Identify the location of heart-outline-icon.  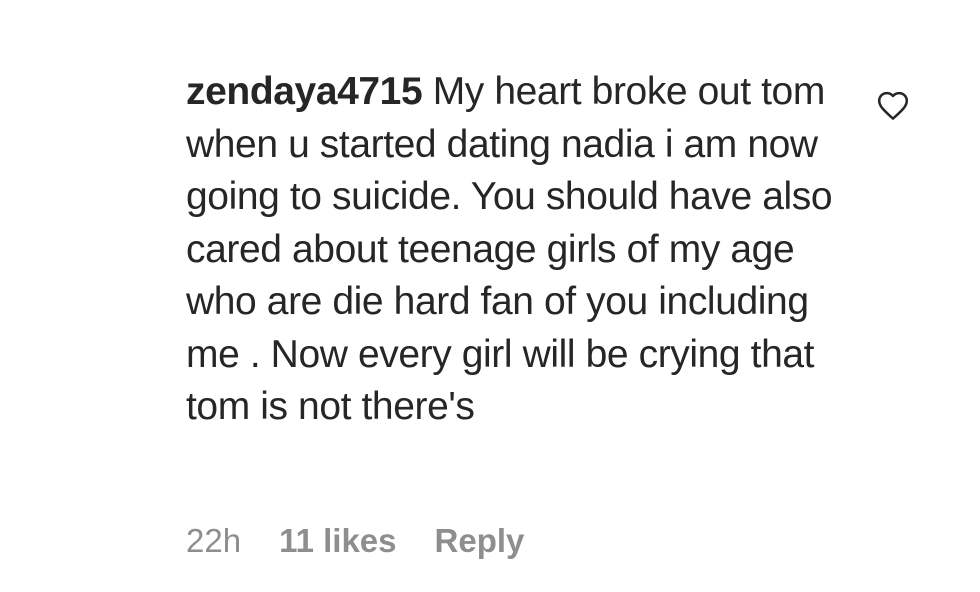
(893, 105).